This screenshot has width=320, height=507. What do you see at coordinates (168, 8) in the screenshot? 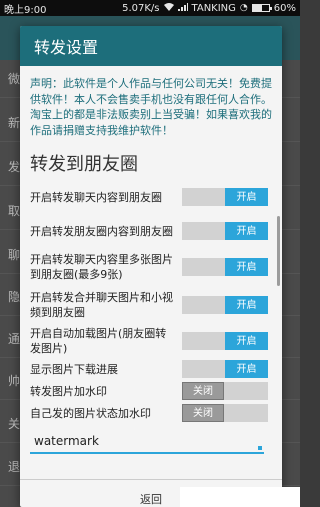
I see `wifi-icon` at bounding box center [168, 8].